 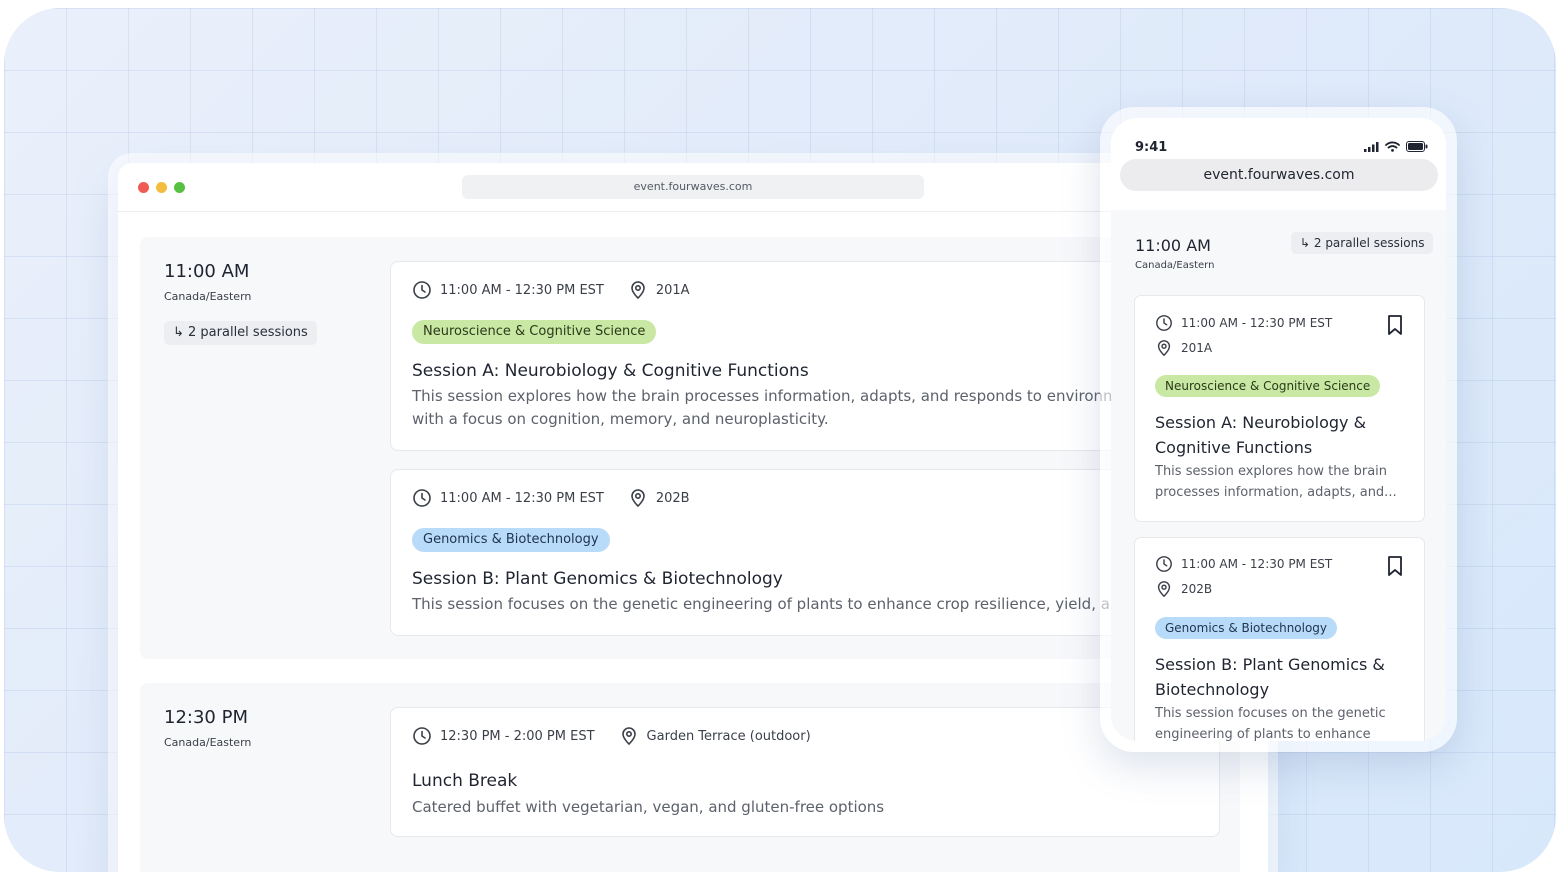 I want to click on session-room-row: 201A, so click(x=1183, y=348).